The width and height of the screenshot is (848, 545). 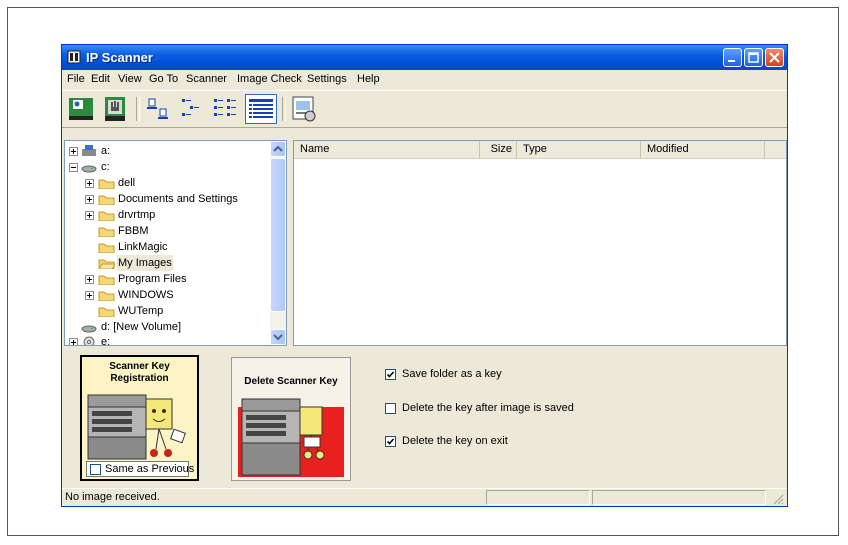 What do you see at coordinates (119, 57) in the screenshot?
I see `window-title: IP Scanner` at bounding box center [119, 57].